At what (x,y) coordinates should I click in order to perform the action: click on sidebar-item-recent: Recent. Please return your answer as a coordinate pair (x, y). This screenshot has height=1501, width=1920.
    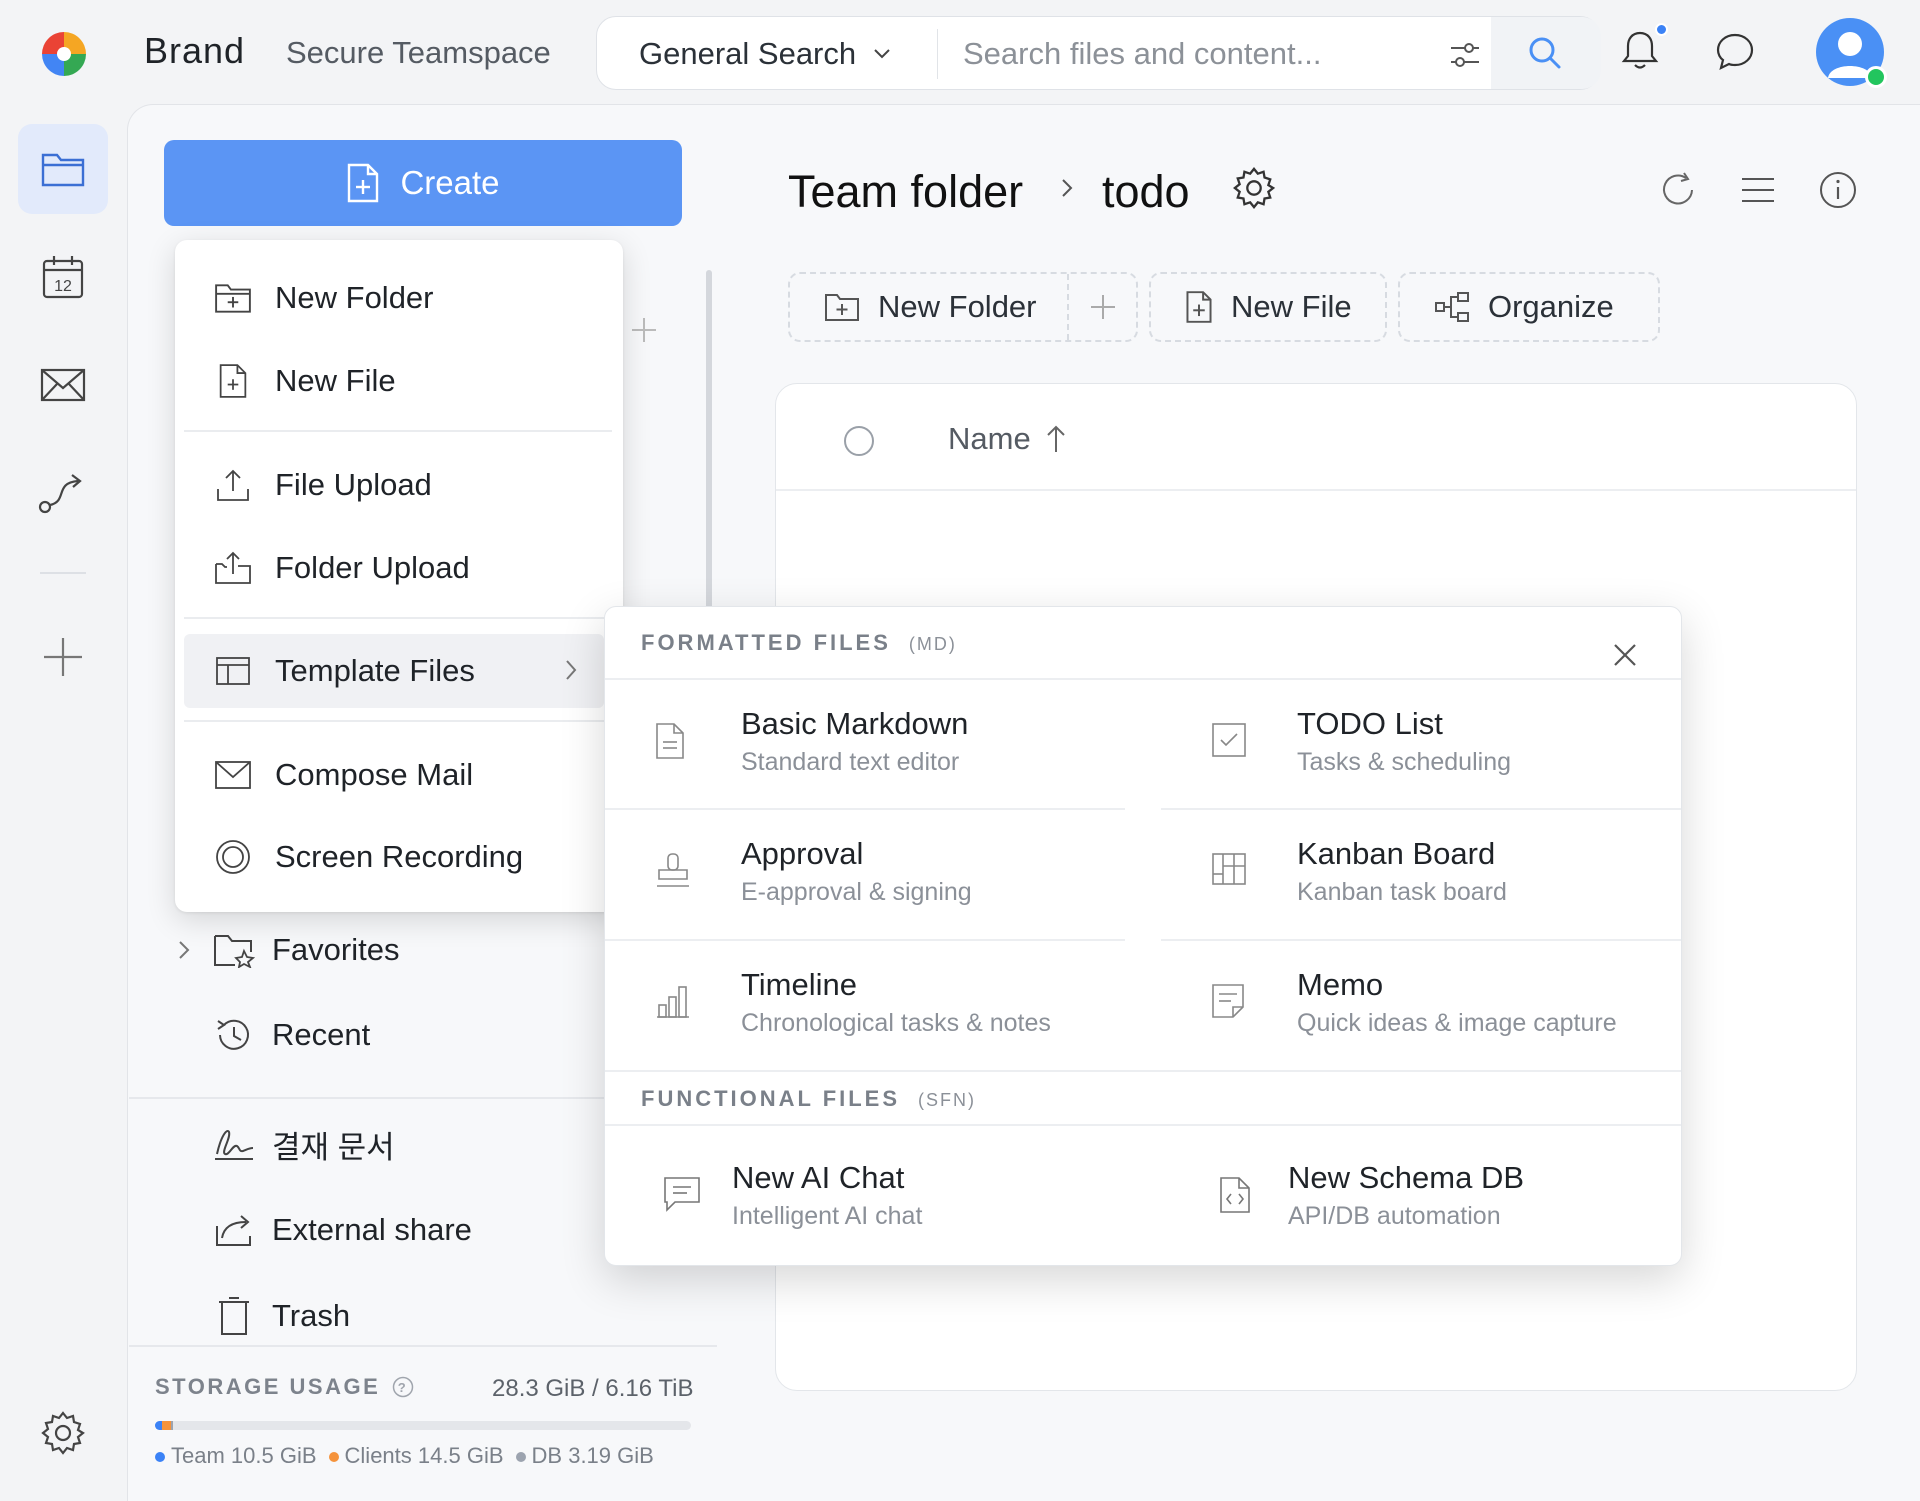
    Looking at the image, I should click on (267, 1035).